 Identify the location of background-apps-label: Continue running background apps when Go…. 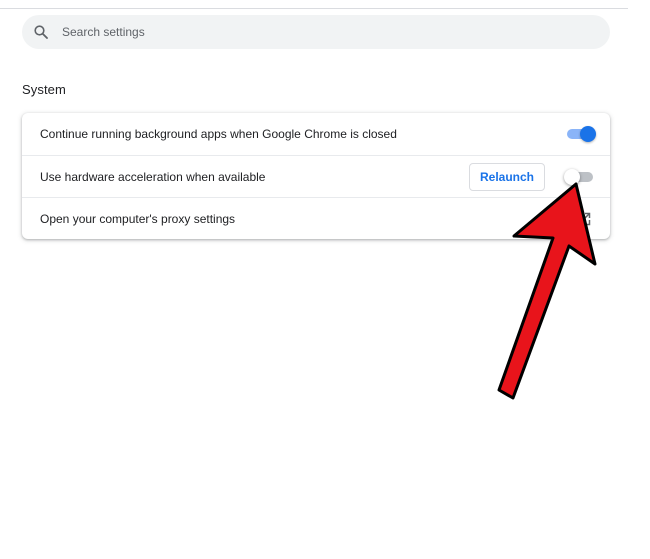
(218, 134).